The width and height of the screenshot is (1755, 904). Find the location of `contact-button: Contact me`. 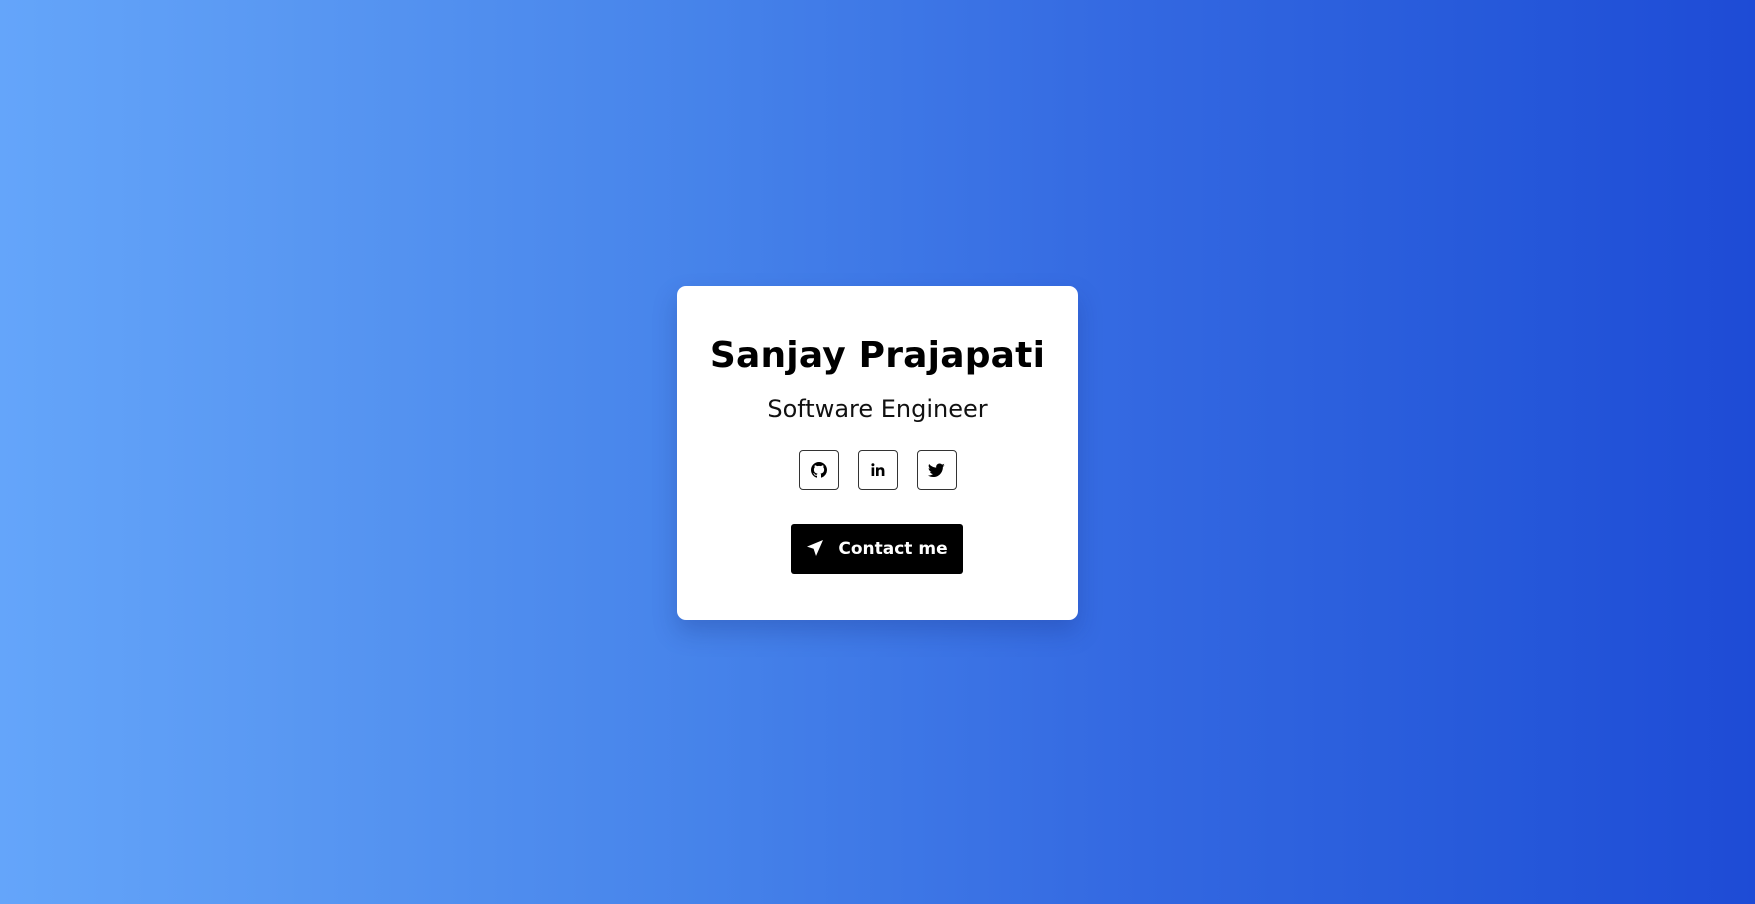

contact-button: Contact me is located at coordinates (877, 549).